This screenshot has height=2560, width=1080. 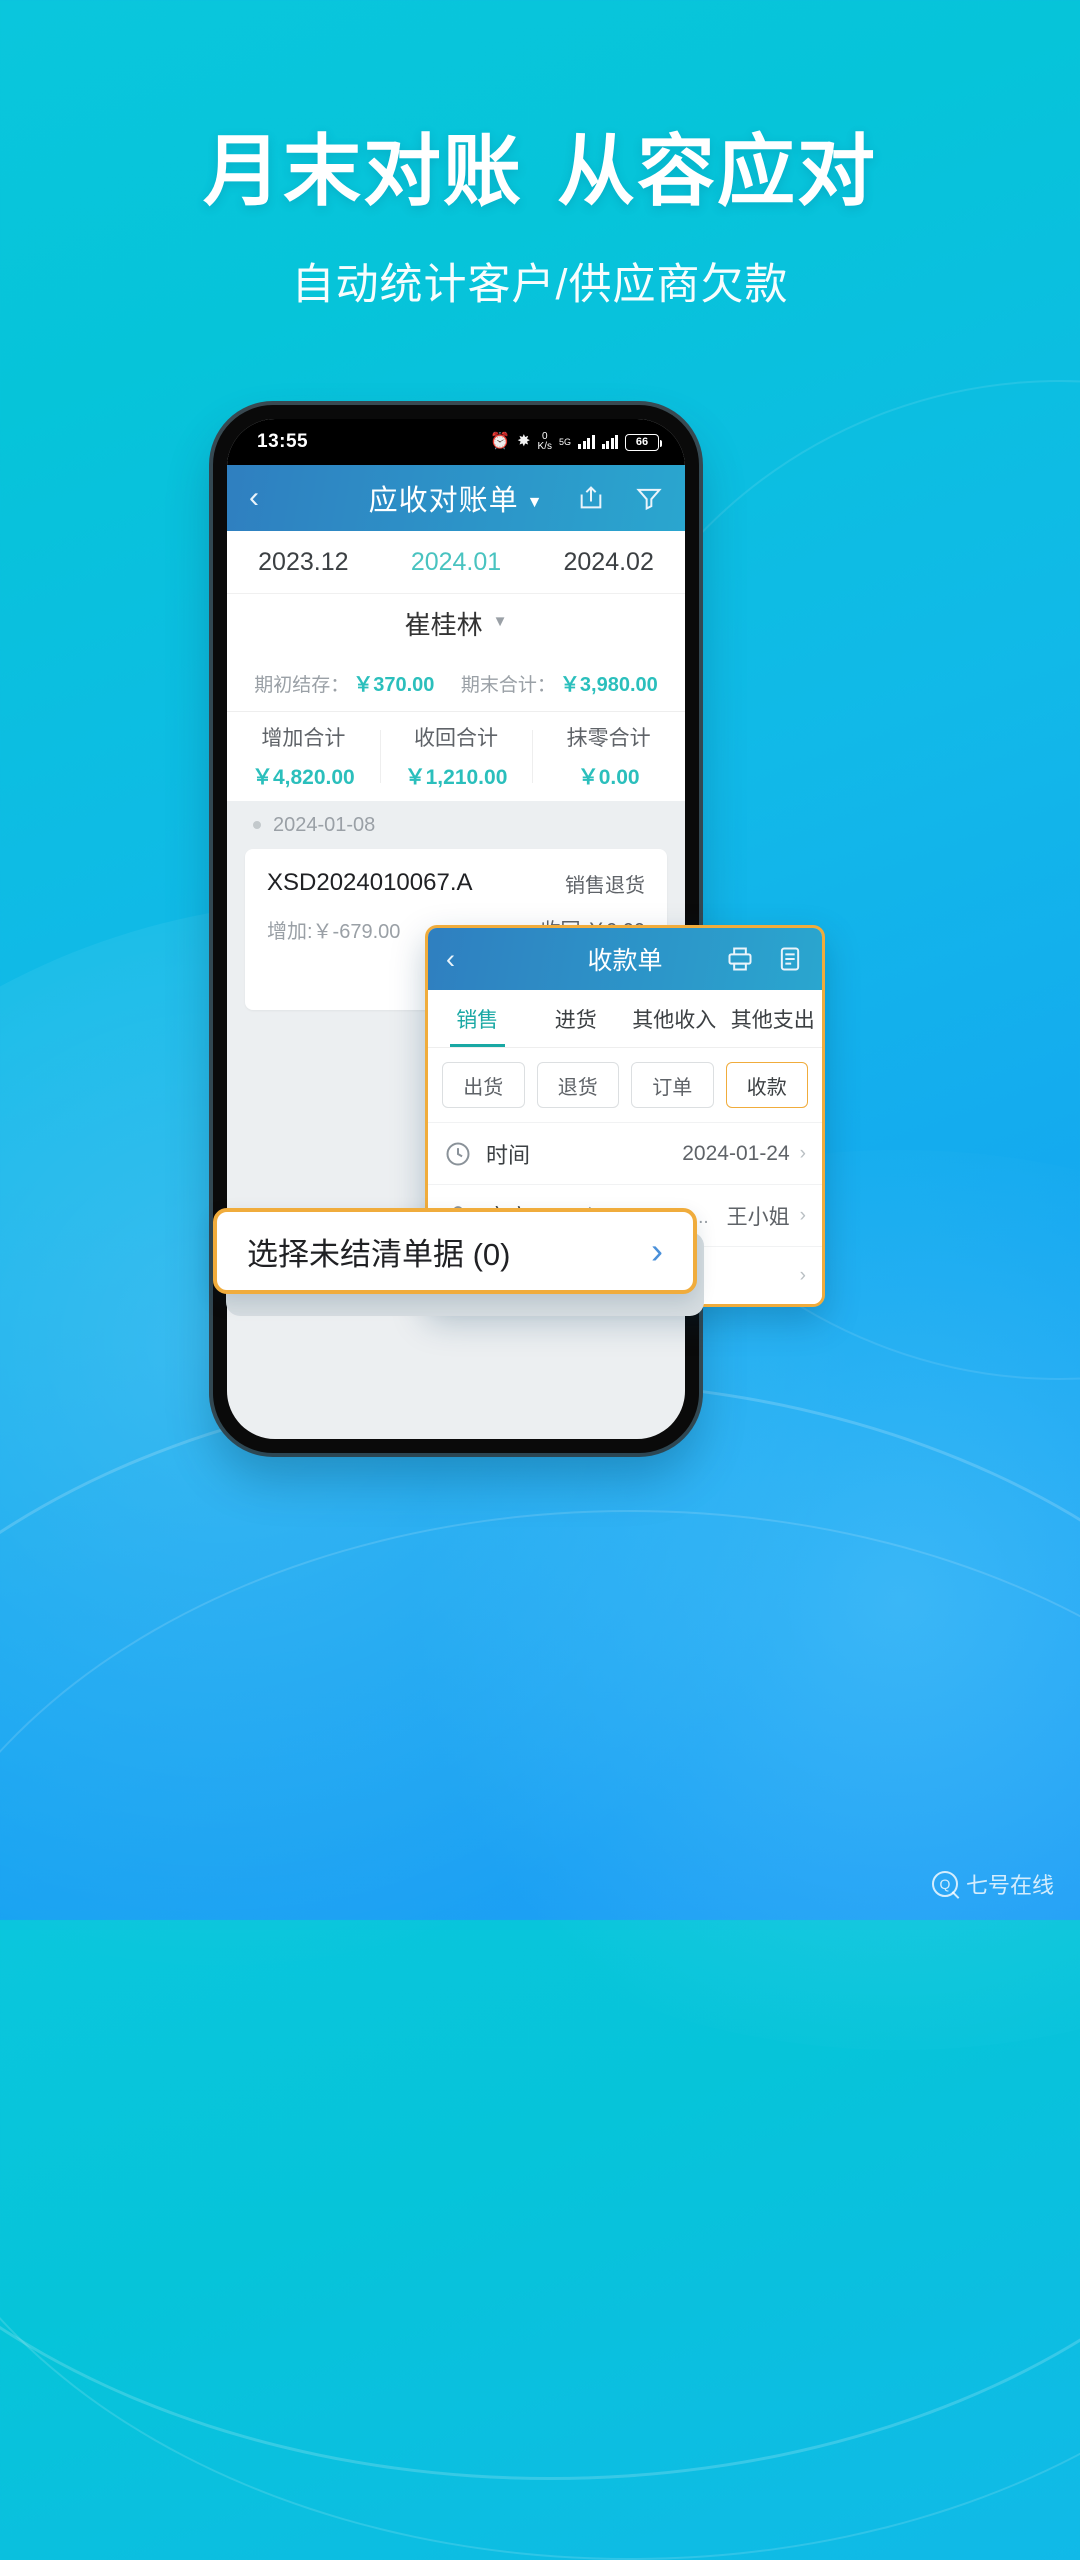 I want to click on tab-sales: 销售, so click(x=477, y=1018).